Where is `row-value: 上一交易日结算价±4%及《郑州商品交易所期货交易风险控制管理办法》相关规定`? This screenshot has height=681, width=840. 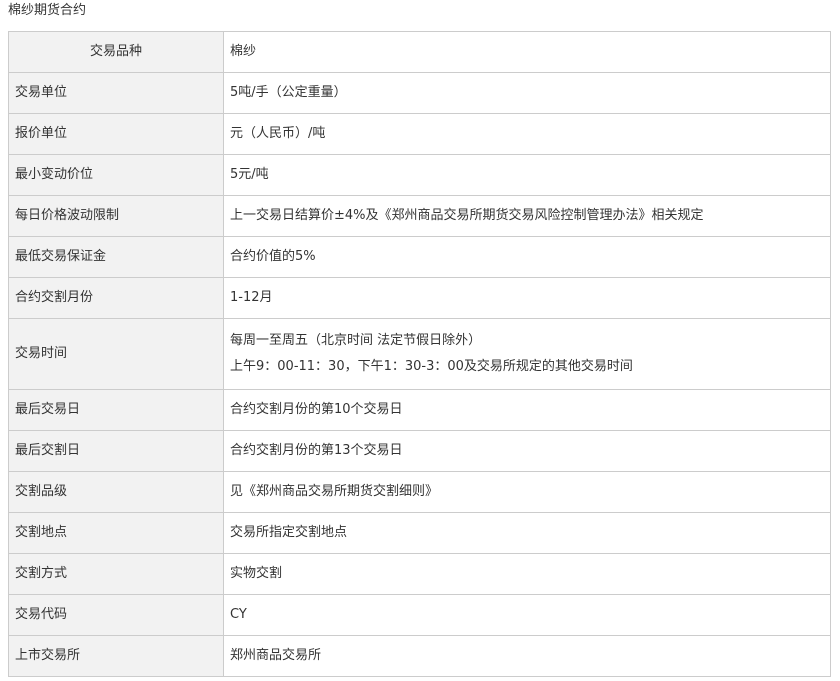
row-value: 上一交易日结算价±4%及《郑州商品交易所期货交易风险控制管理办法》相关规定 is located at coordinates (527, 216).